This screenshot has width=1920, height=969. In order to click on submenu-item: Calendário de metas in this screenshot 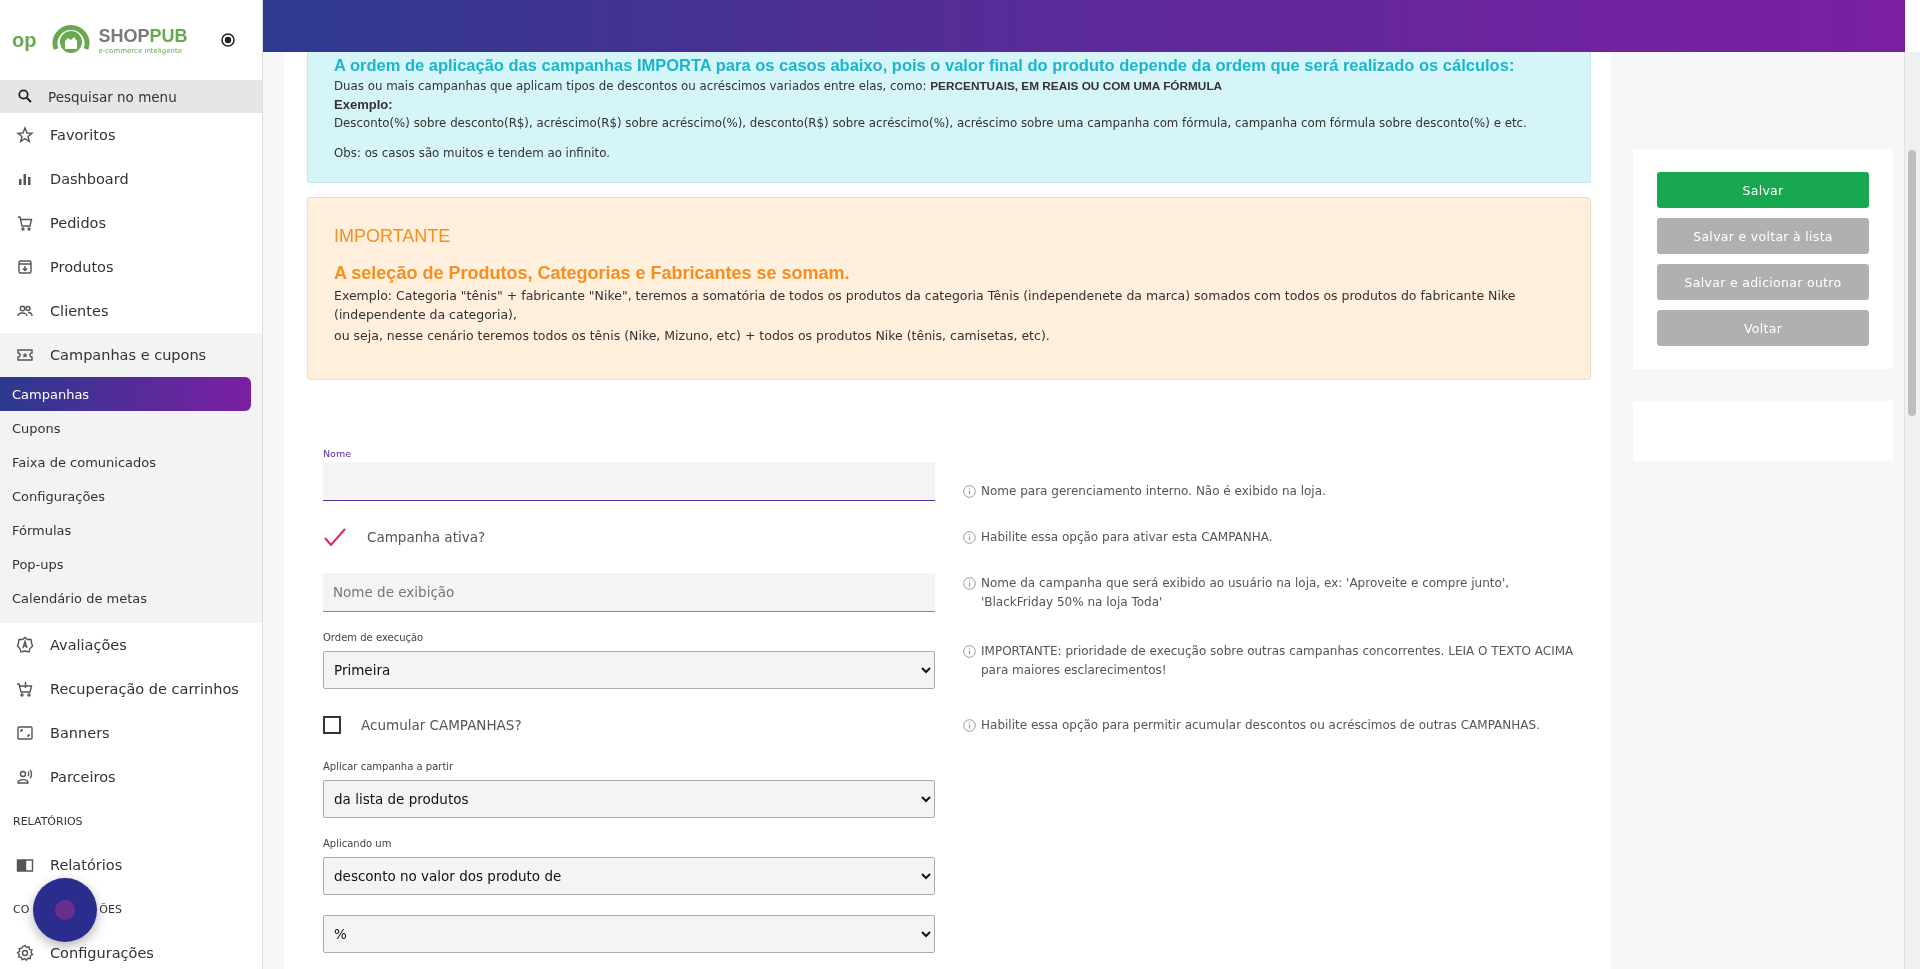, I will do `click(125, 598)`.